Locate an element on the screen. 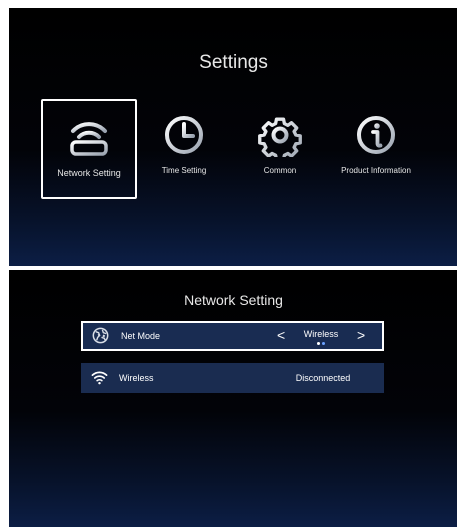 This screenshot has width=457, height=527. menu-item-time-setting: Time Setting is located at coordinates (184, 149).